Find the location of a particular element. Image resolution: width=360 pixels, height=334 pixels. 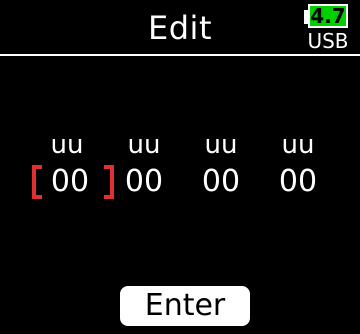

selection-bracket-left is located at coordinates (39, 182).